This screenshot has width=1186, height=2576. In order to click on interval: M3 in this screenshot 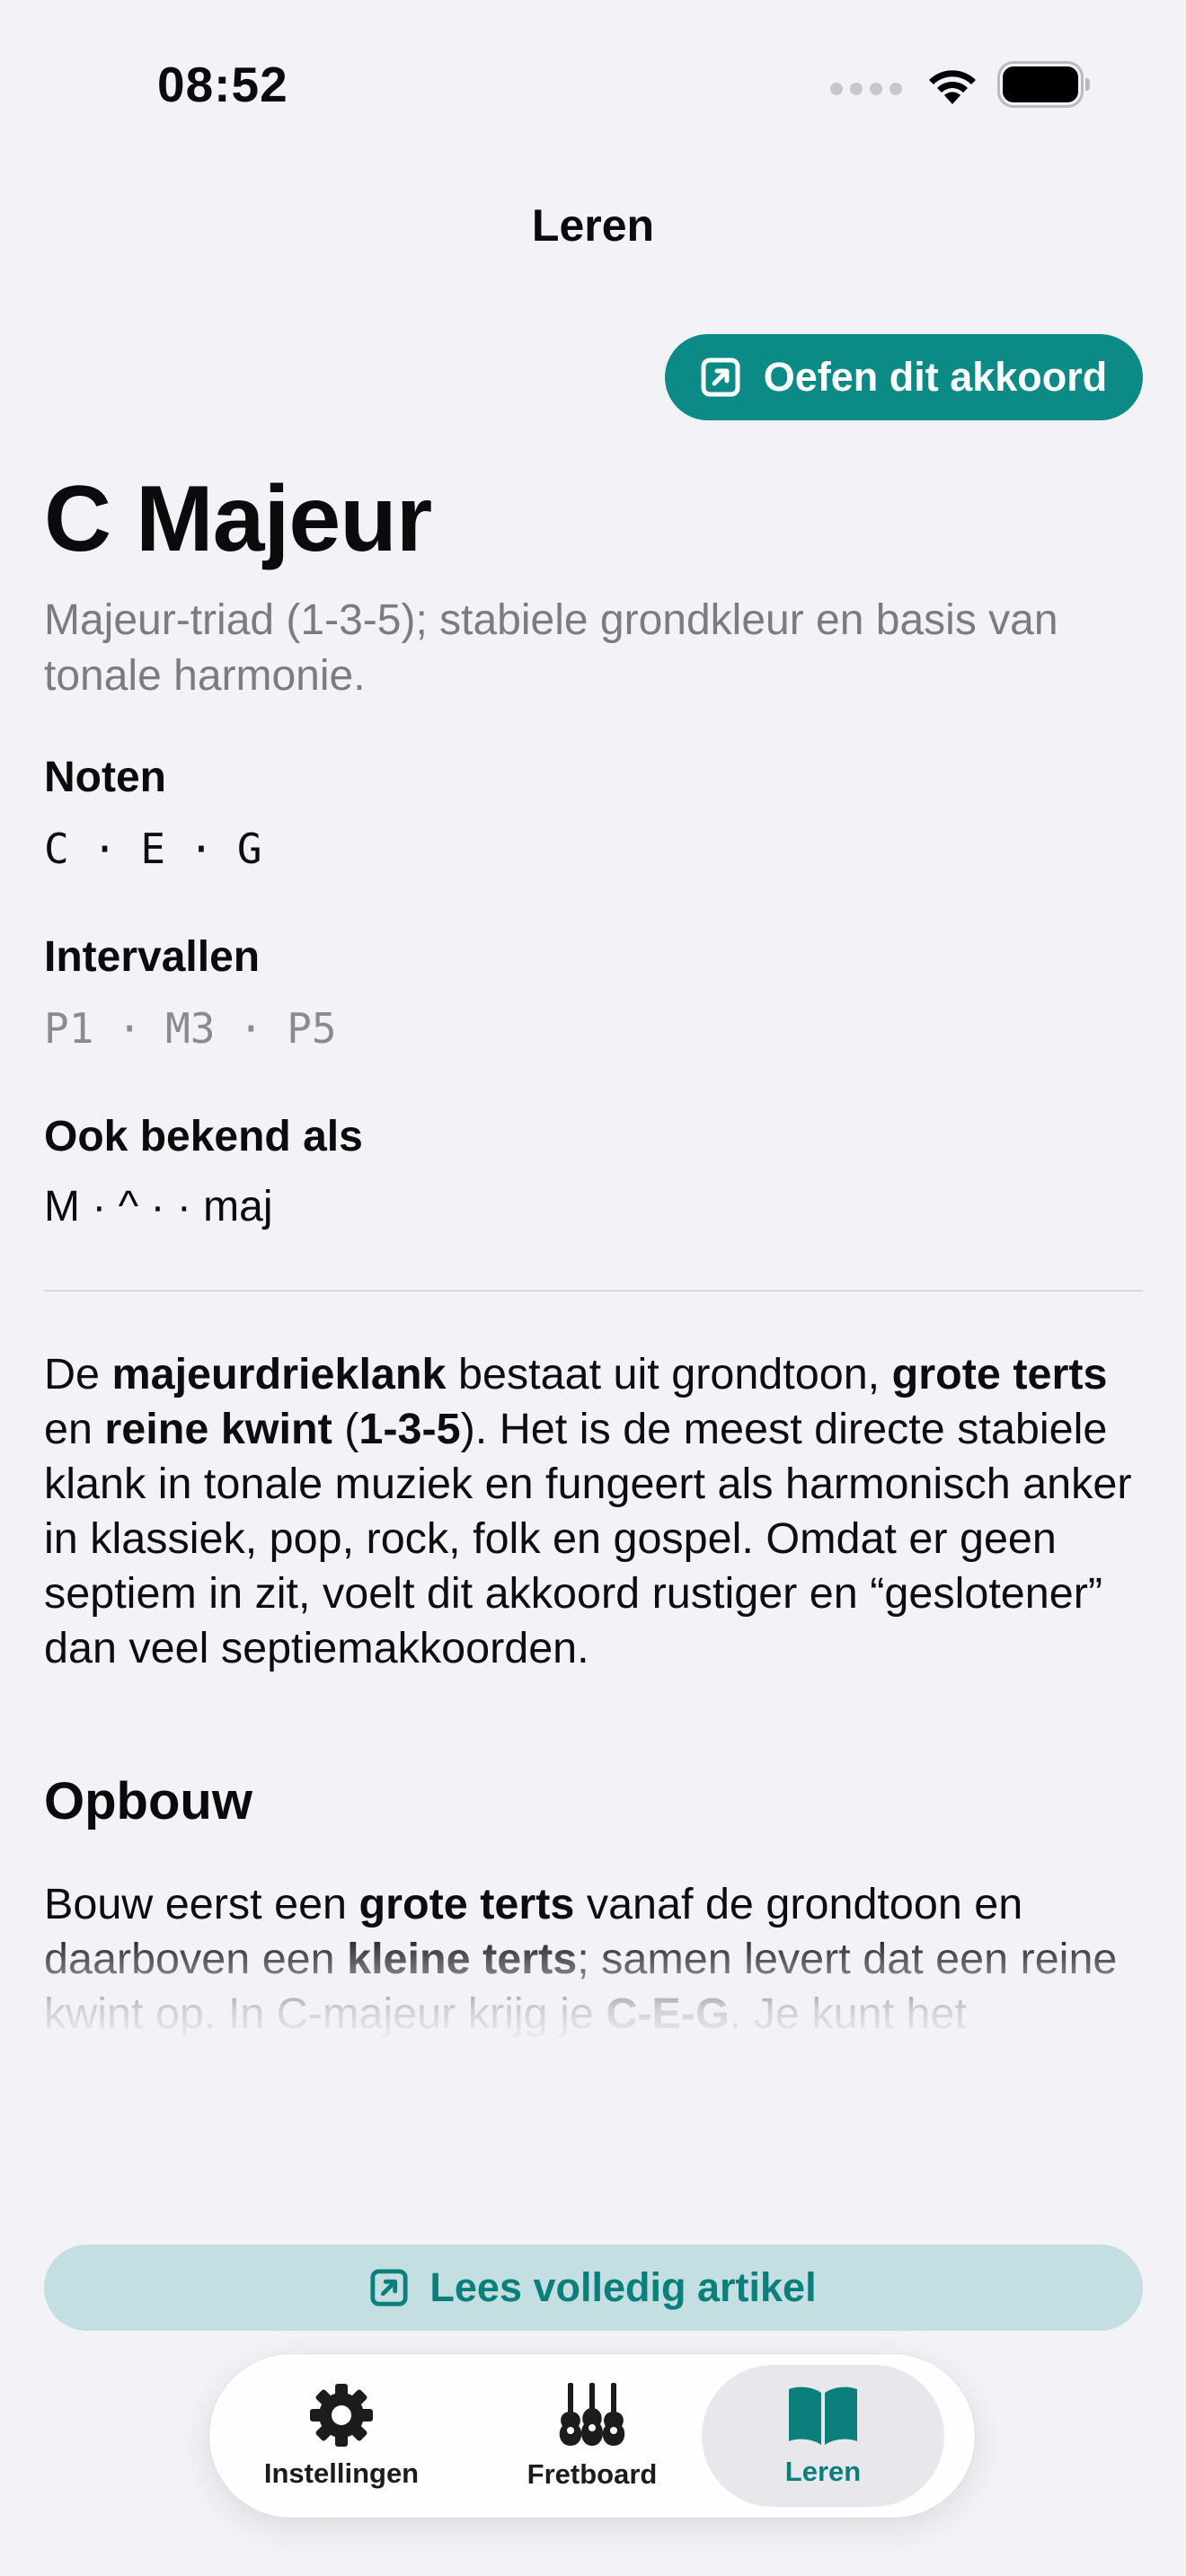, I will do `click(190, 1028)`.